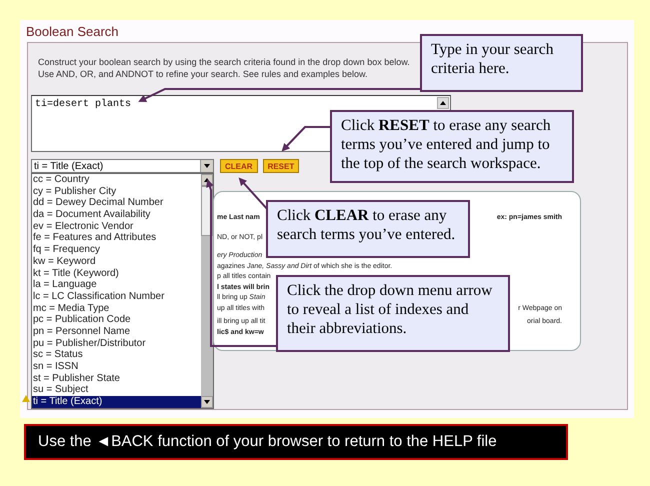  Describe the element at coordinates (116, 367) in the screenshot. I see `index-option: sn = ISSN` at that location.